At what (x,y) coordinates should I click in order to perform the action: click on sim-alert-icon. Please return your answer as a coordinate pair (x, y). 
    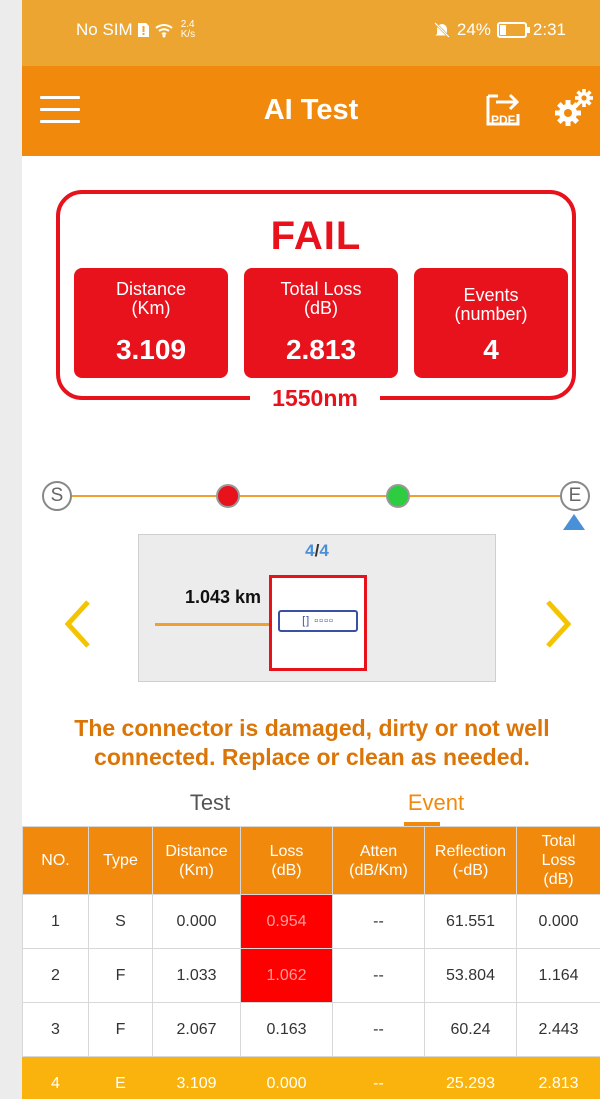
    Looking at the image, I should click on (143, 30).